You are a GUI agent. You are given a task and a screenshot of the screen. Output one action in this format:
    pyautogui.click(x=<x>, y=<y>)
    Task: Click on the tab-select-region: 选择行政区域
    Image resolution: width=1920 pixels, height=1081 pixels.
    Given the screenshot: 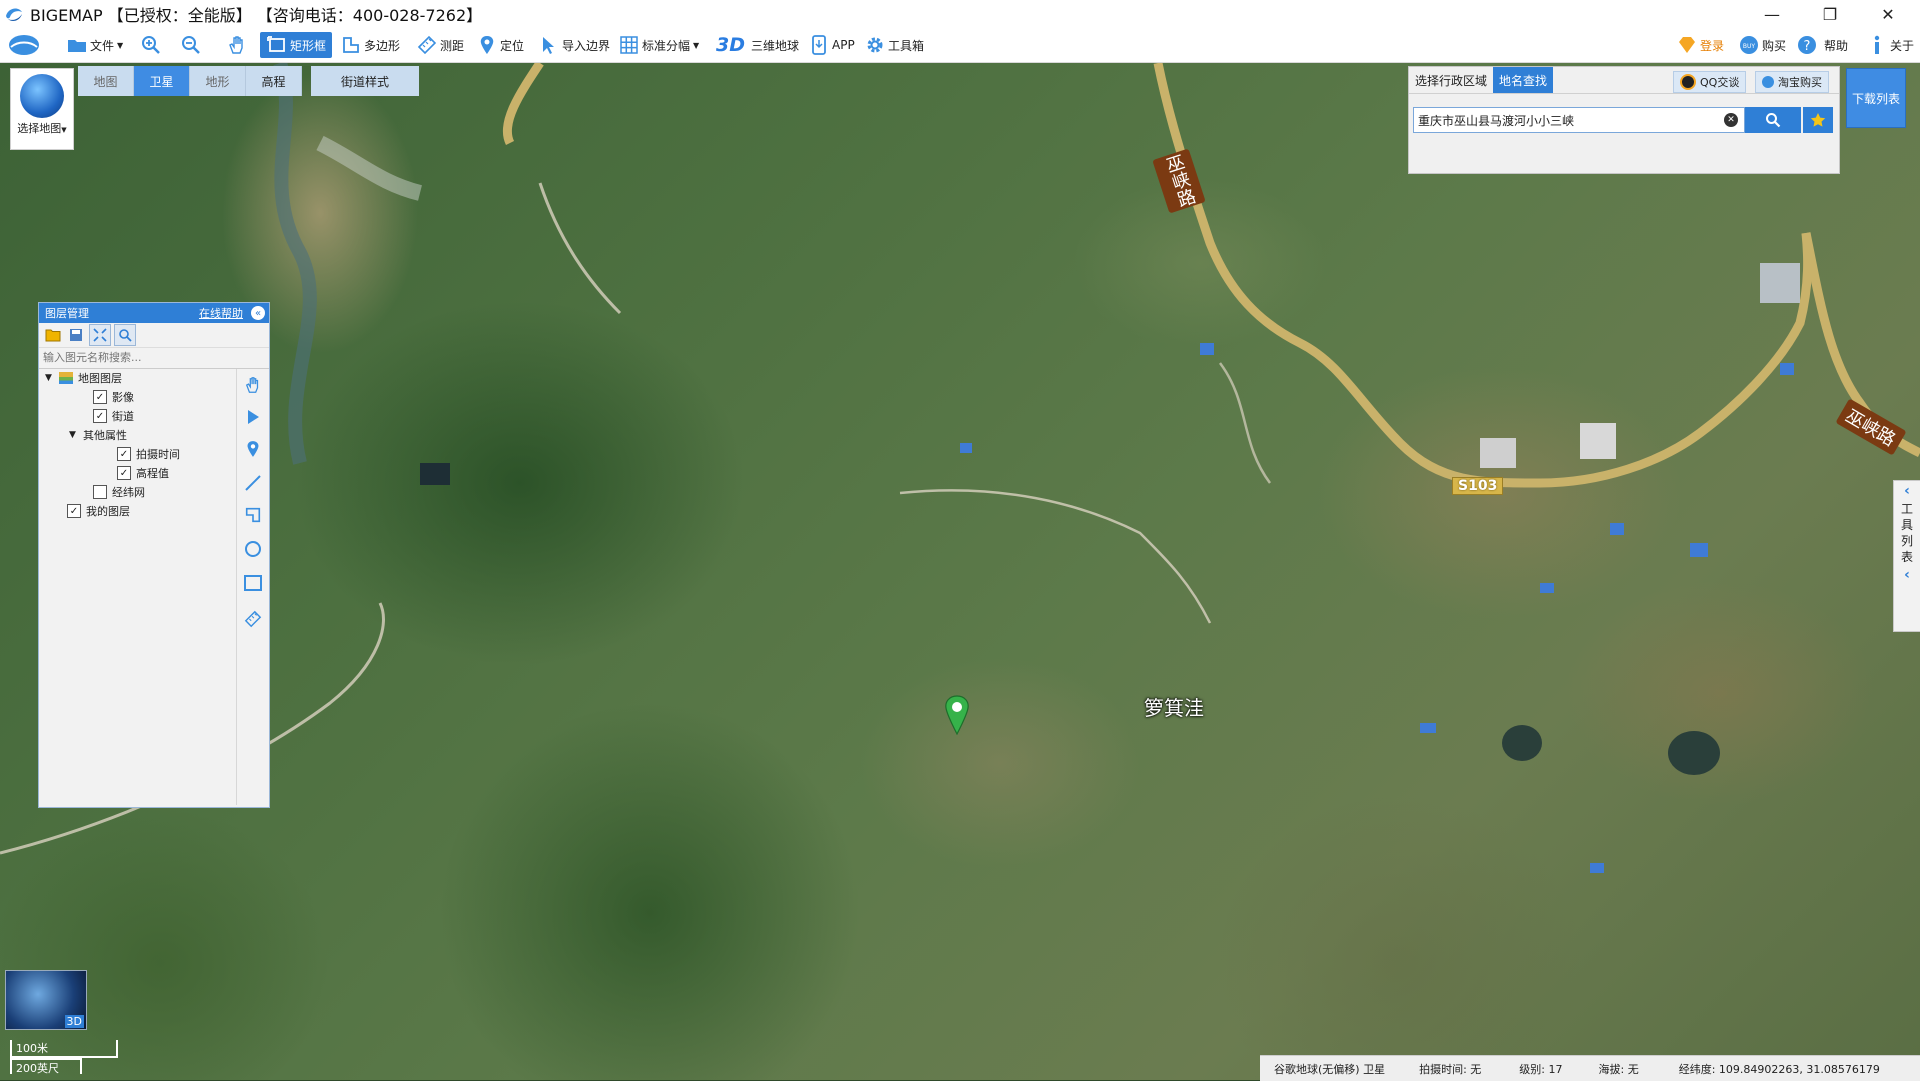 What is the action you would take?
    pyautogui.click(x=1451, y=80)
    